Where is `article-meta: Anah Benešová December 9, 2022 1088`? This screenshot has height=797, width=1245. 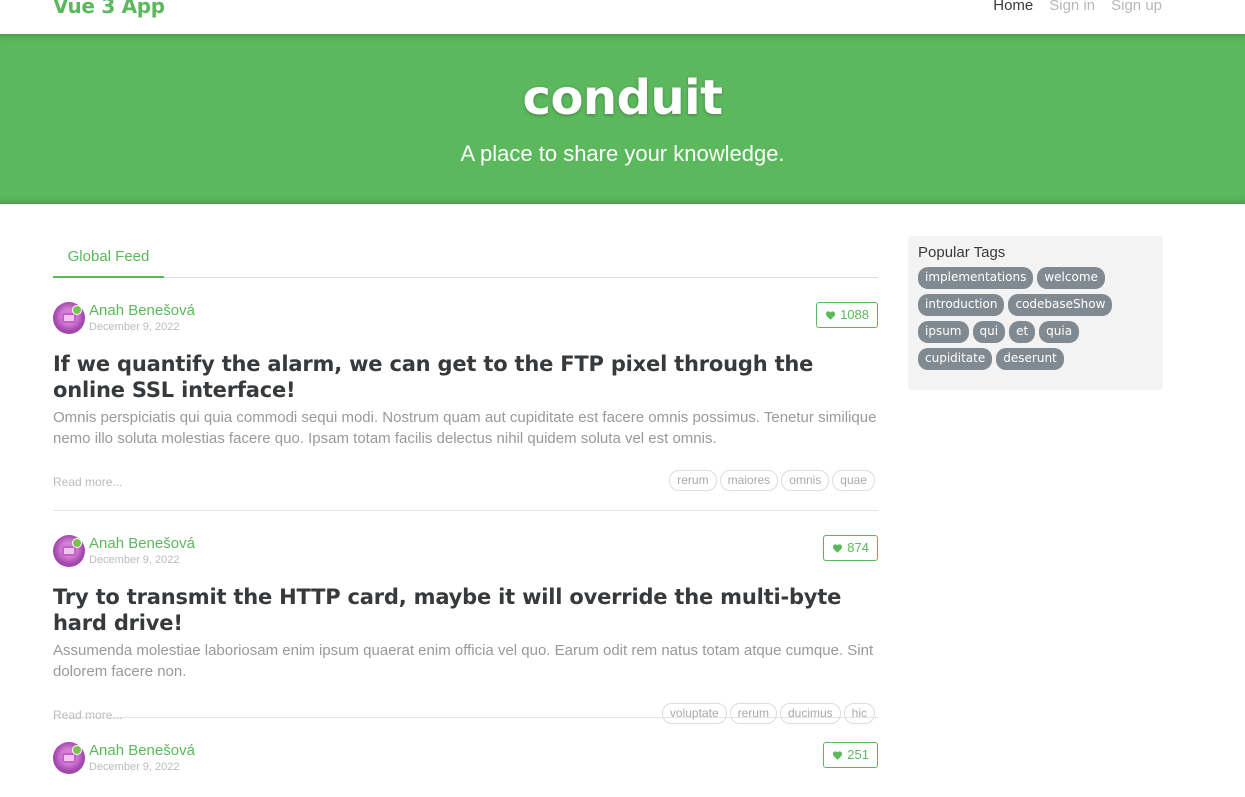
article-meta: Anah Benešová December 9, 2022 1088 is located at coordinates (465, 319).